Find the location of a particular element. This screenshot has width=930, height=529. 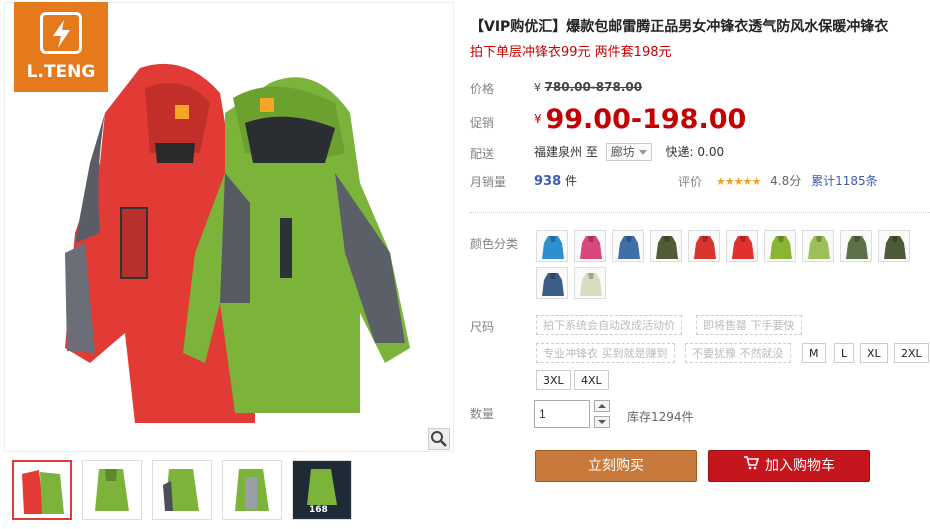

rating-label: 评价 is located at coordinates (690, 182).